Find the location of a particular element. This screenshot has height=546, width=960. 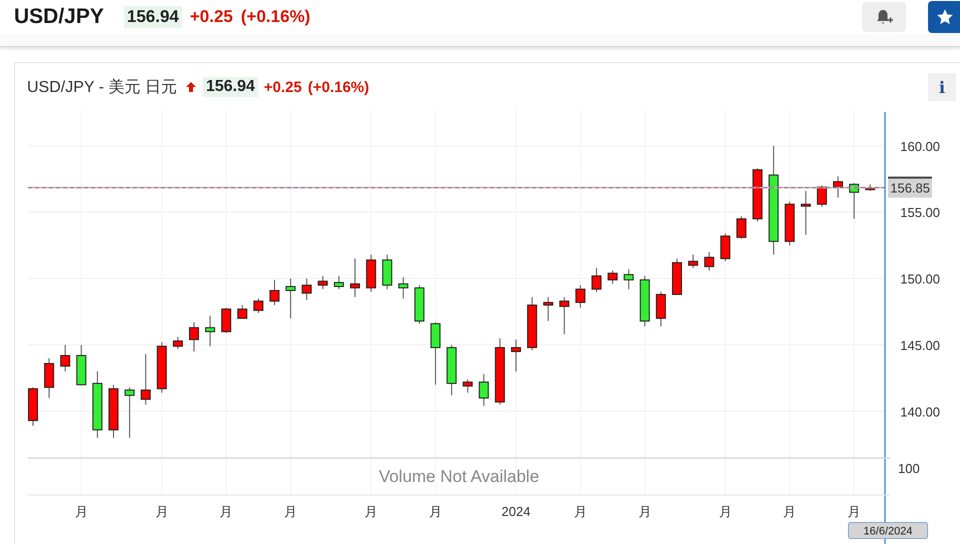

date-label: 16/6/2024 is located at coordinates (888, 530).